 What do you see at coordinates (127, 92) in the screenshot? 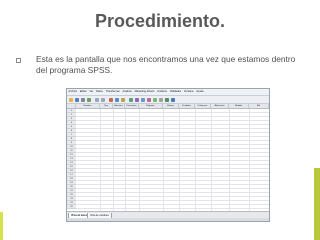
I see `menu-item-analizar: Analizar` at bounding box center [127, 92].